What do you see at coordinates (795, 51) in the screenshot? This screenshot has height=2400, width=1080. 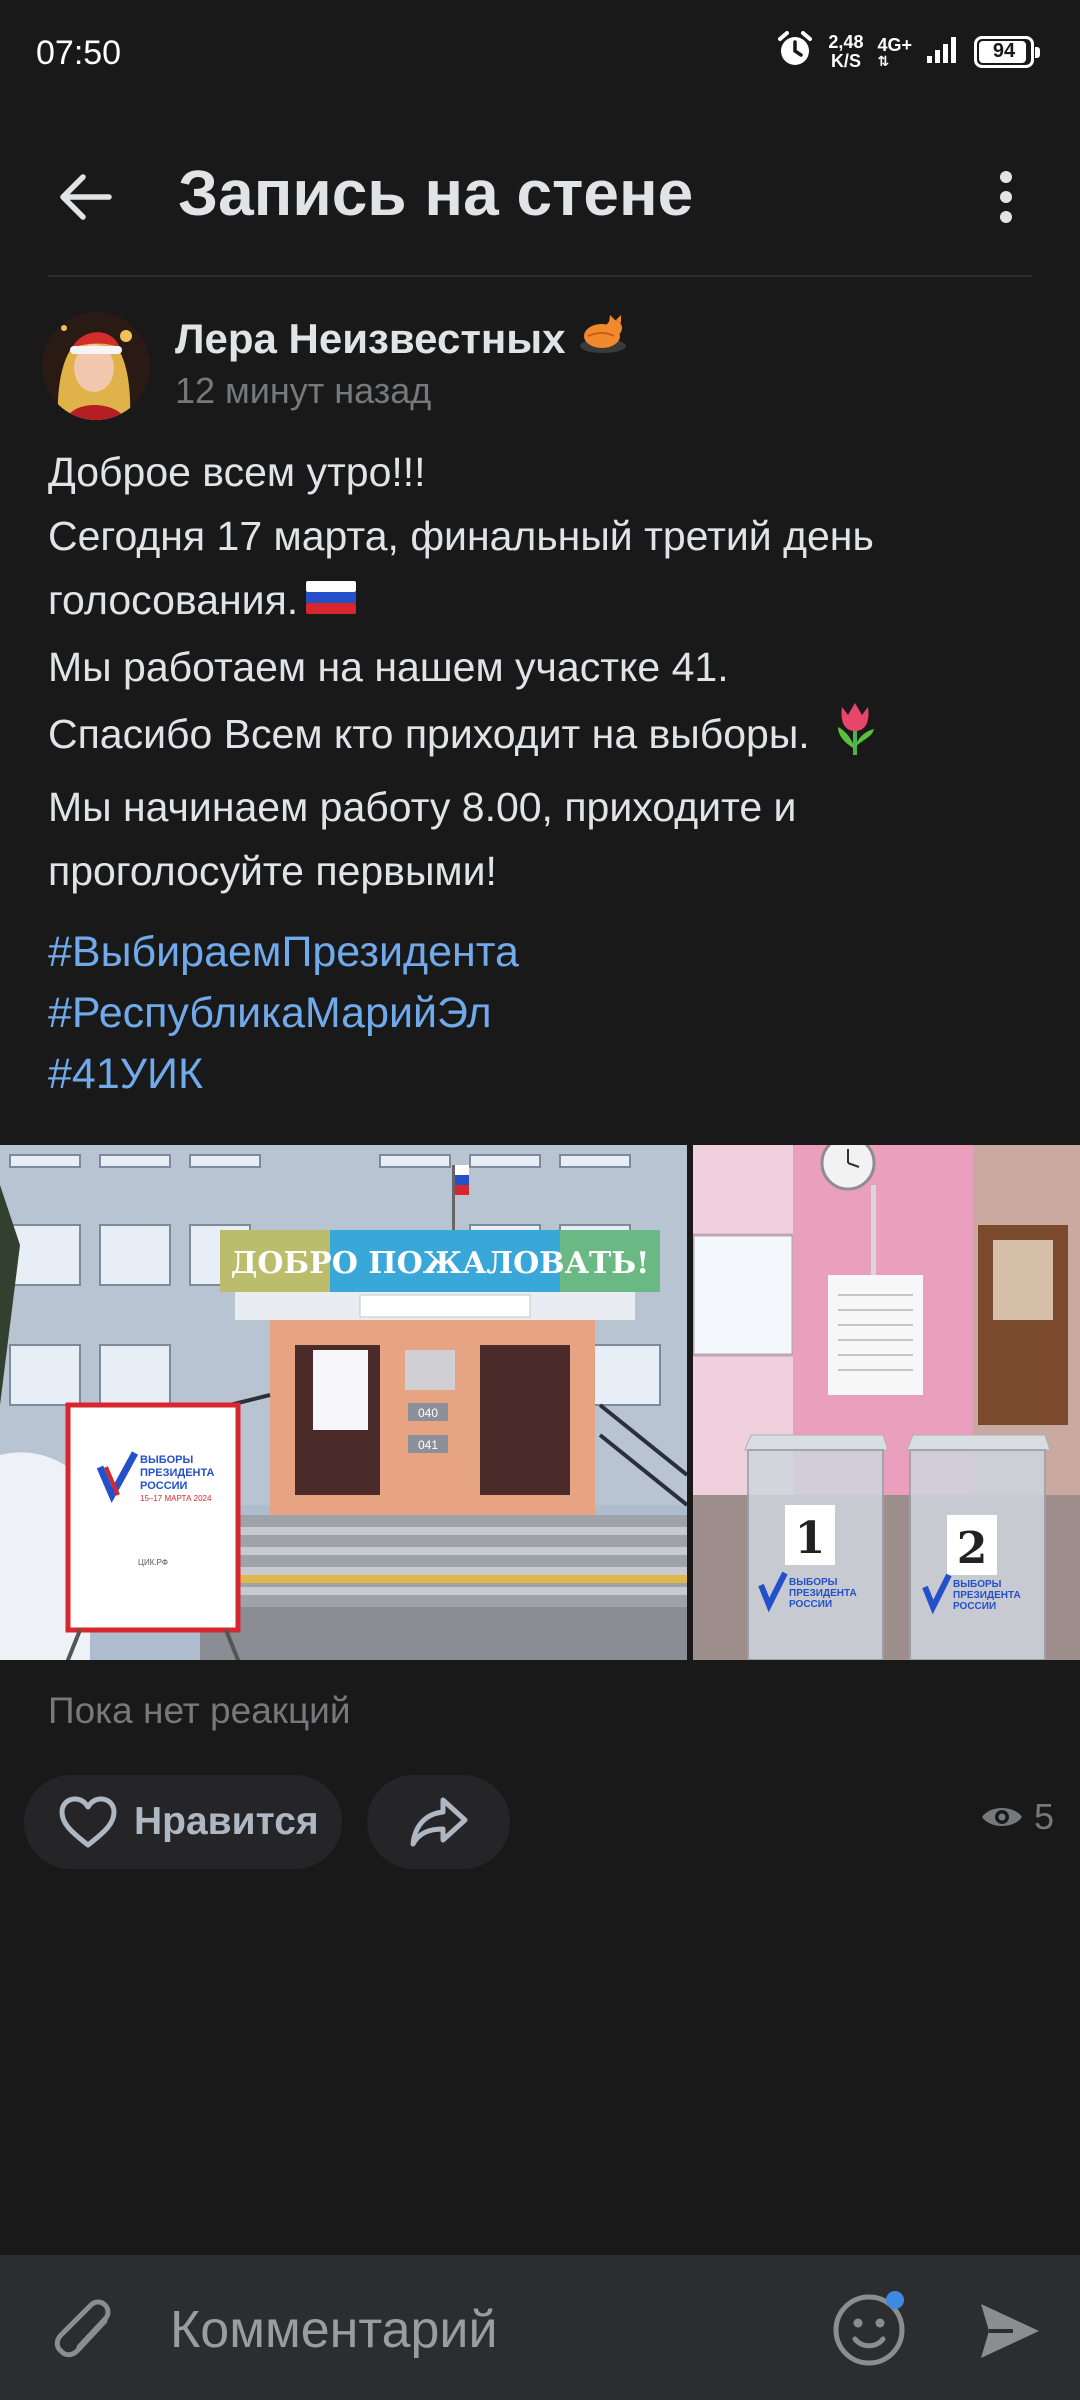 I see `alarm-icon` at bounding box center [795, 51].